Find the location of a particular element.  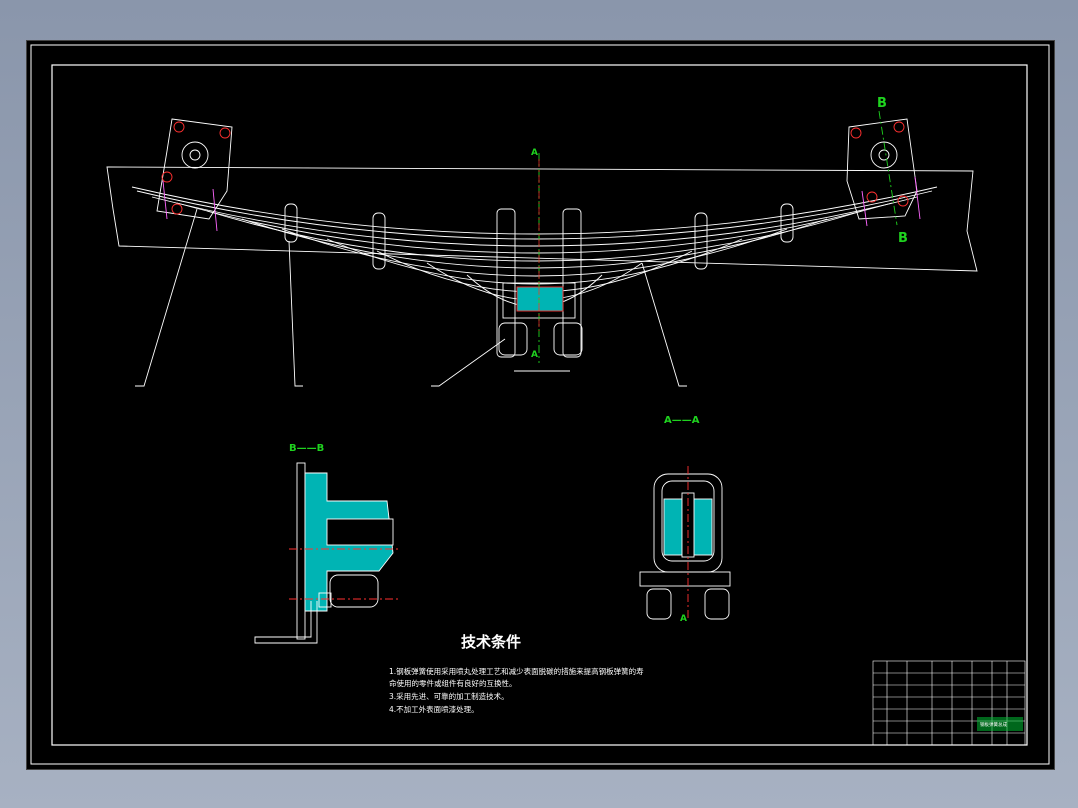

hidden-bolts is located at coordinates (541, 204).